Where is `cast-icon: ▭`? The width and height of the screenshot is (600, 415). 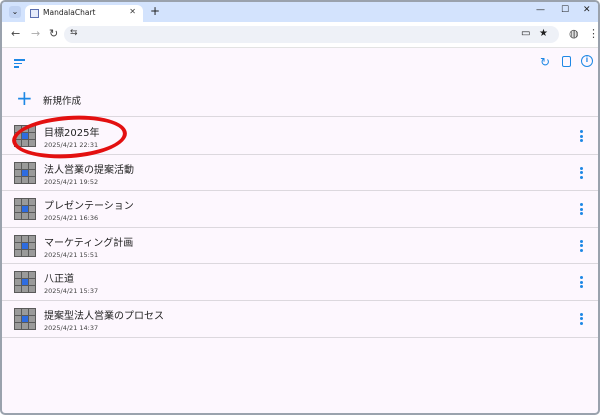
cast-icon: ▭ is located at coordinates (525, 33).